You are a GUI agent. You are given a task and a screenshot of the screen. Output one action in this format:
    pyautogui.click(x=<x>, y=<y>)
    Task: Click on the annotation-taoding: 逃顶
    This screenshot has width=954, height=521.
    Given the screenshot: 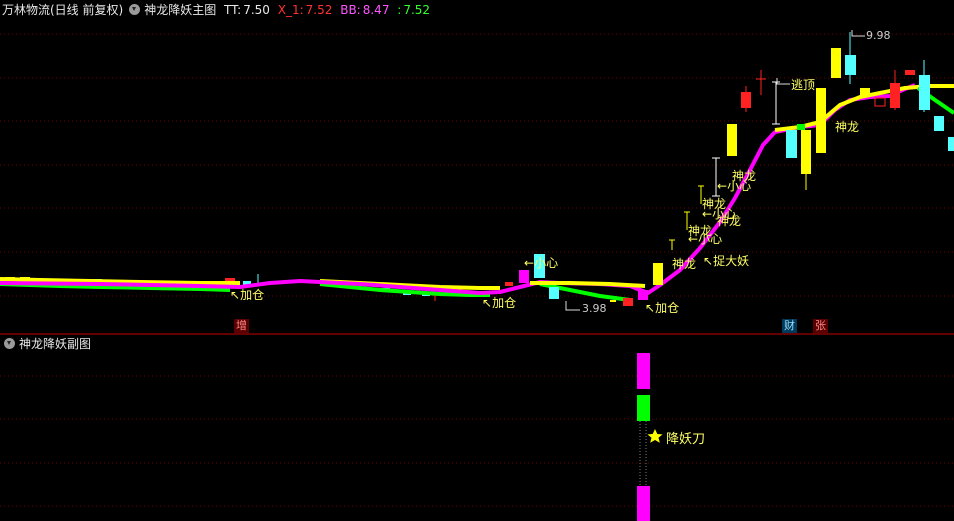 What is the action you would take?
    pyautogui.click(x=803, y=85)
    